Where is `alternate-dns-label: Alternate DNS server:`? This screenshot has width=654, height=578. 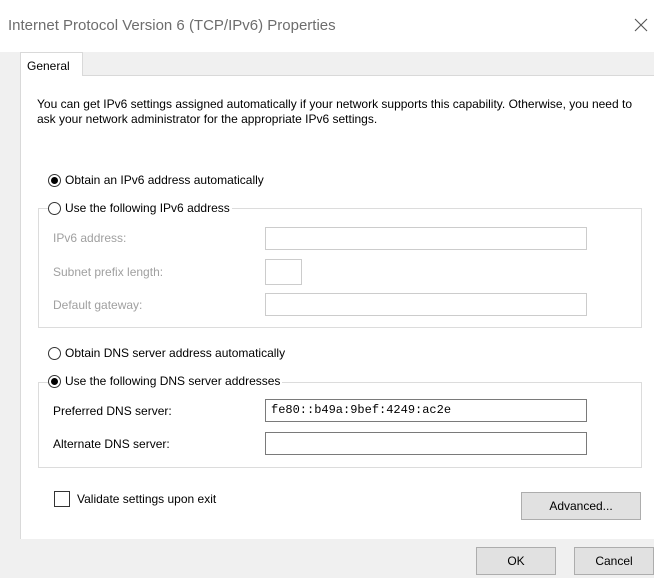 alternate-dns-label: Alternate DNS server: is located at coordinates (111, 444).